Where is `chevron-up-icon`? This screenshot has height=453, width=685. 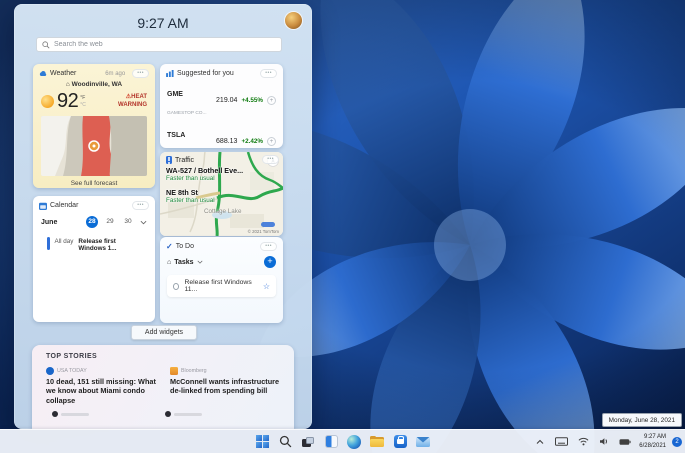 chevron-up-icon is located at coordinates (540, 441).